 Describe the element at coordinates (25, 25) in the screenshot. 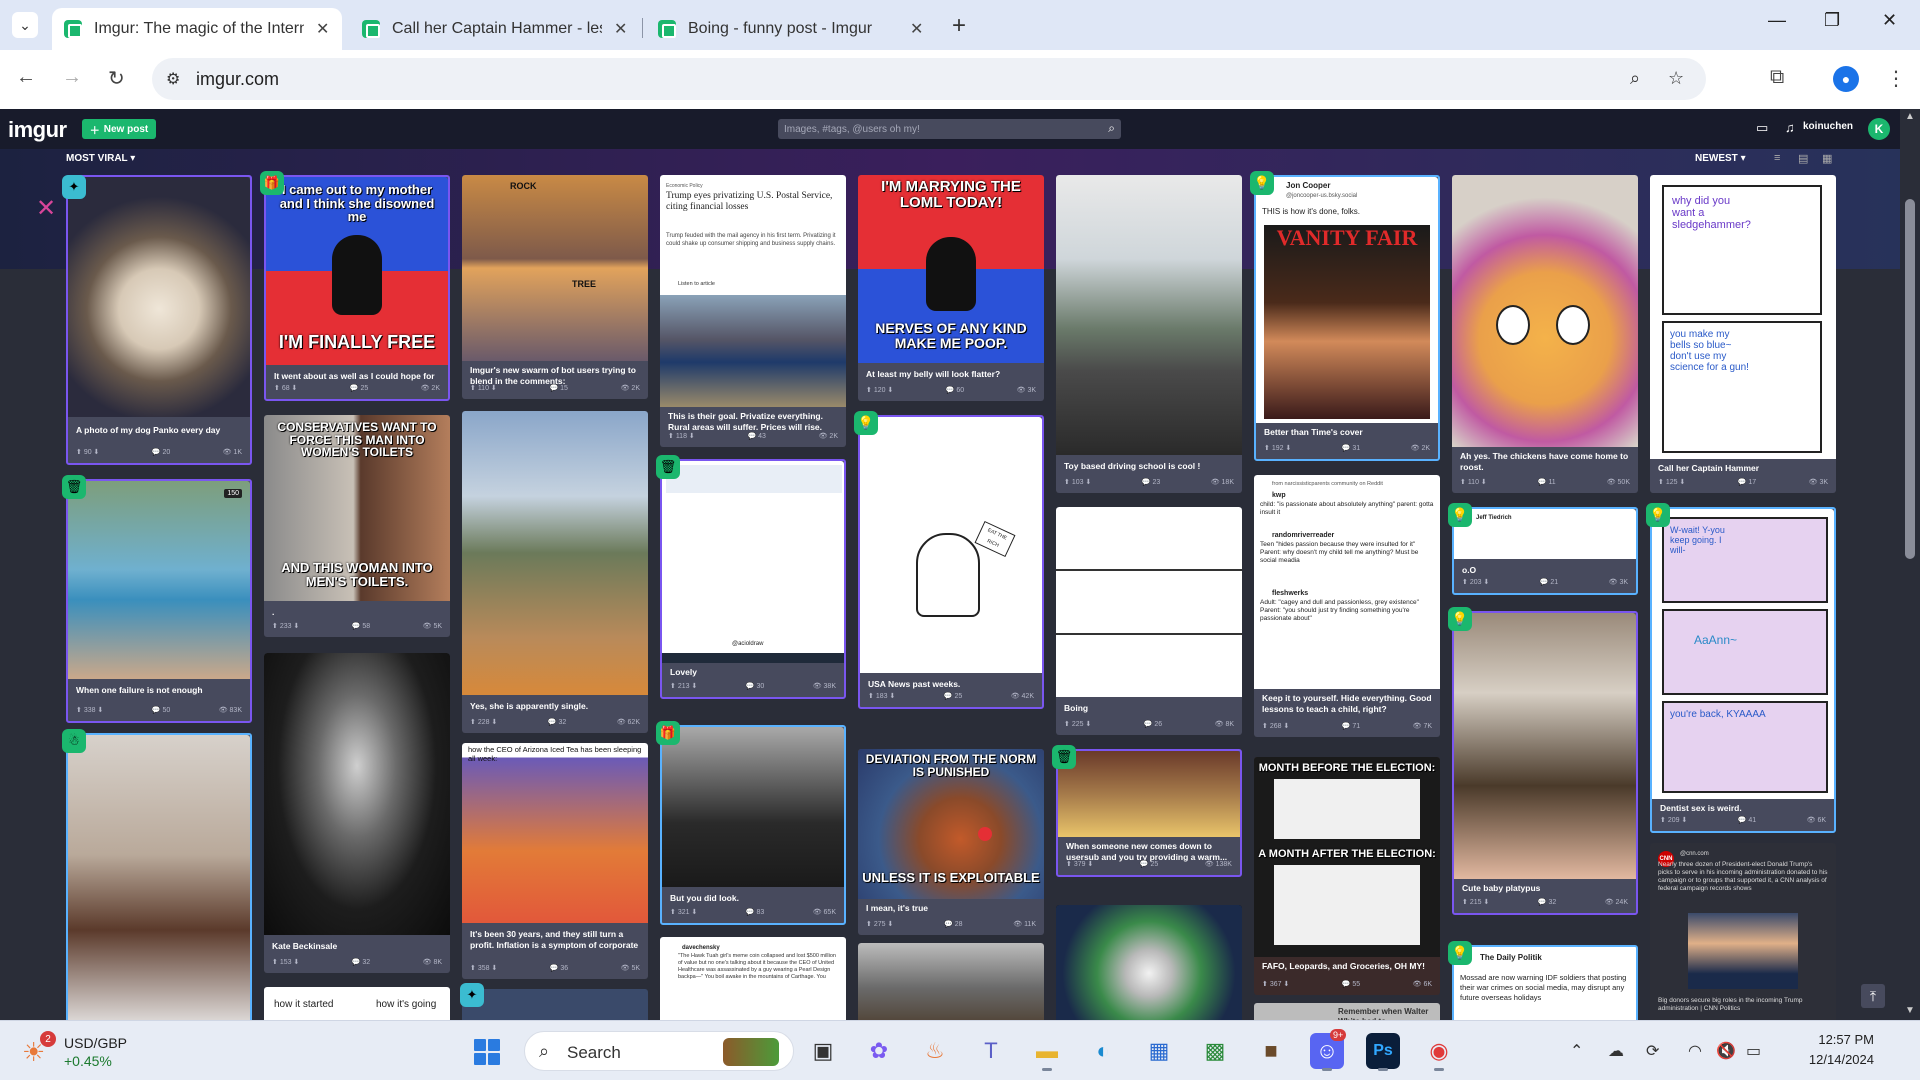

I see `tab-search-button: ⌄` at that location.